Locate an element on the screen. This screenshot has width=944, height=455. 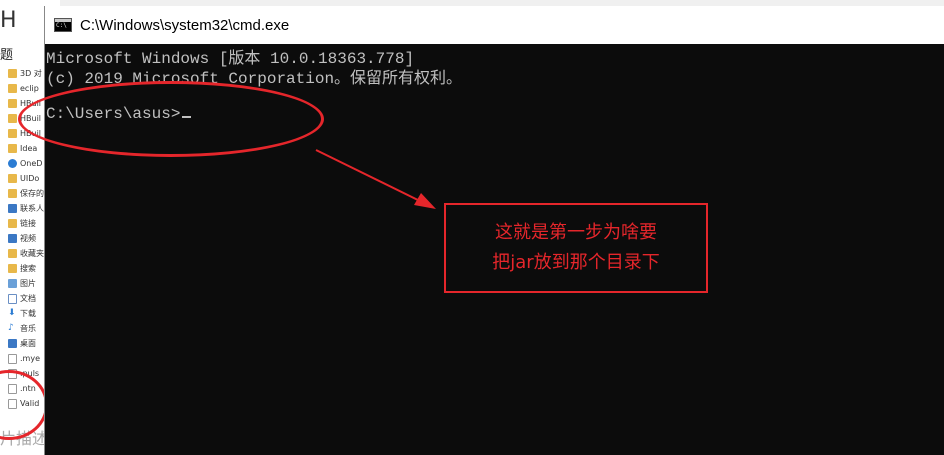
annotation-arrow-head is located at coordinates (425, 201).